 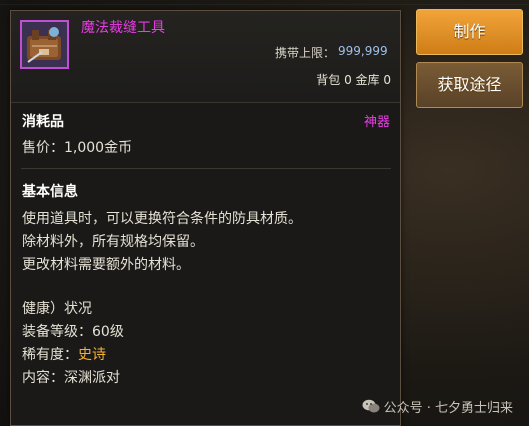 I want to click on rarity-line: 稀有度：史诗, so click(x=64, y=354).